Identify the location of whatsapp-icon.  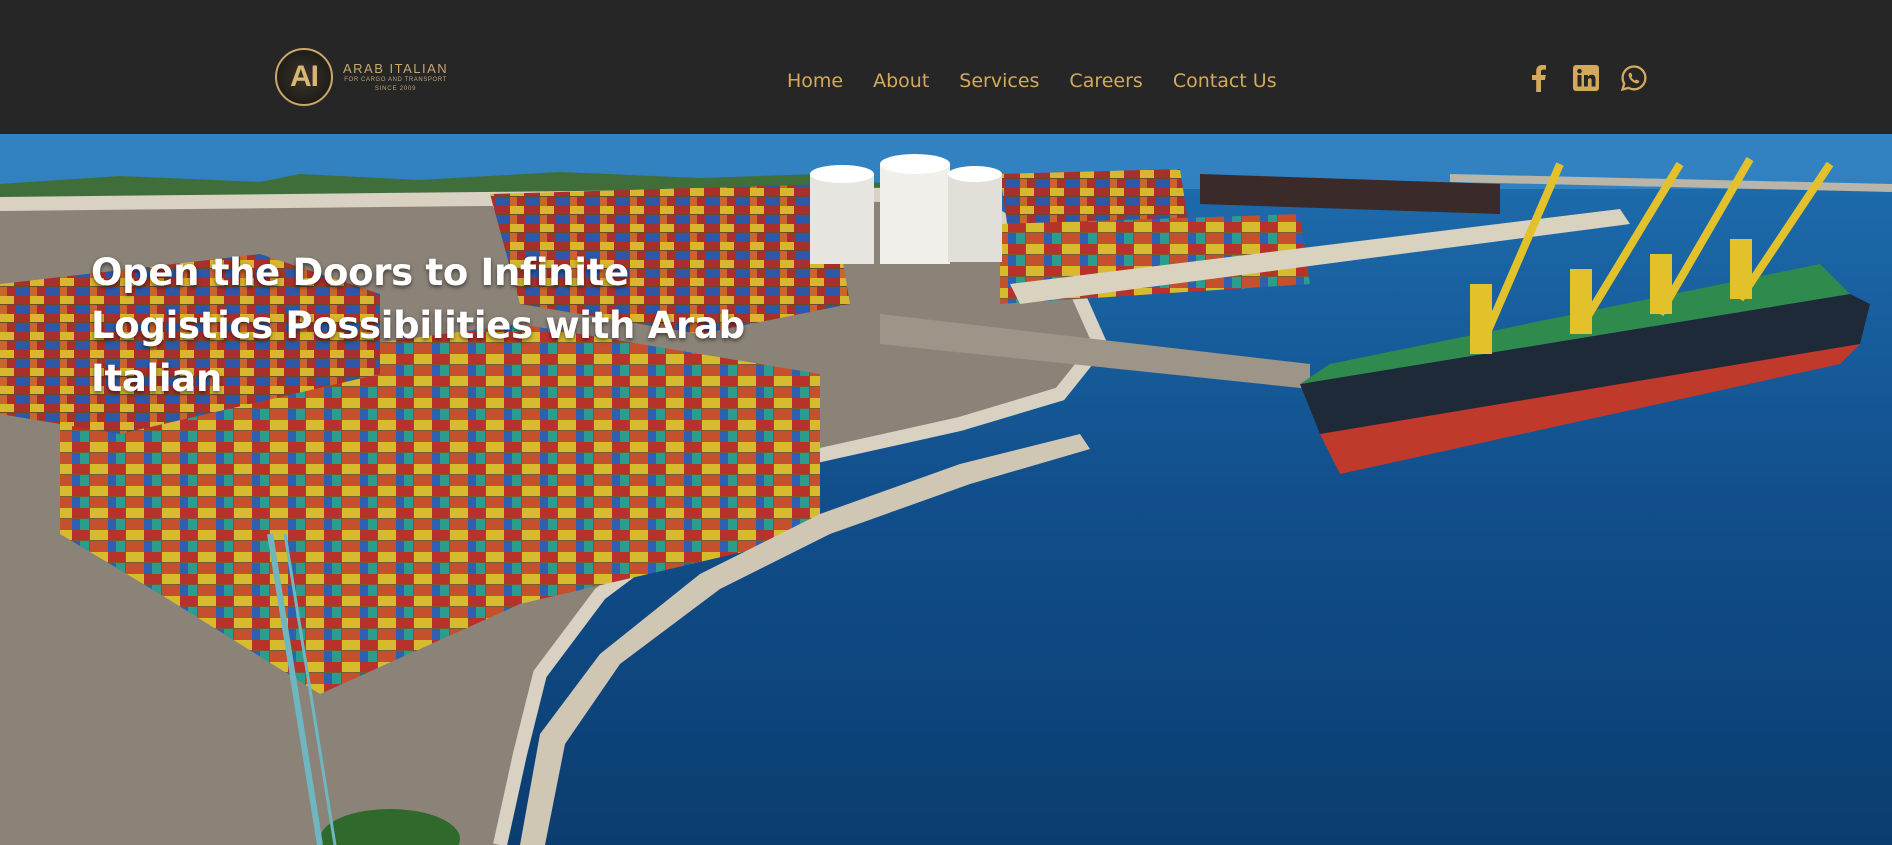
(1634, 78).